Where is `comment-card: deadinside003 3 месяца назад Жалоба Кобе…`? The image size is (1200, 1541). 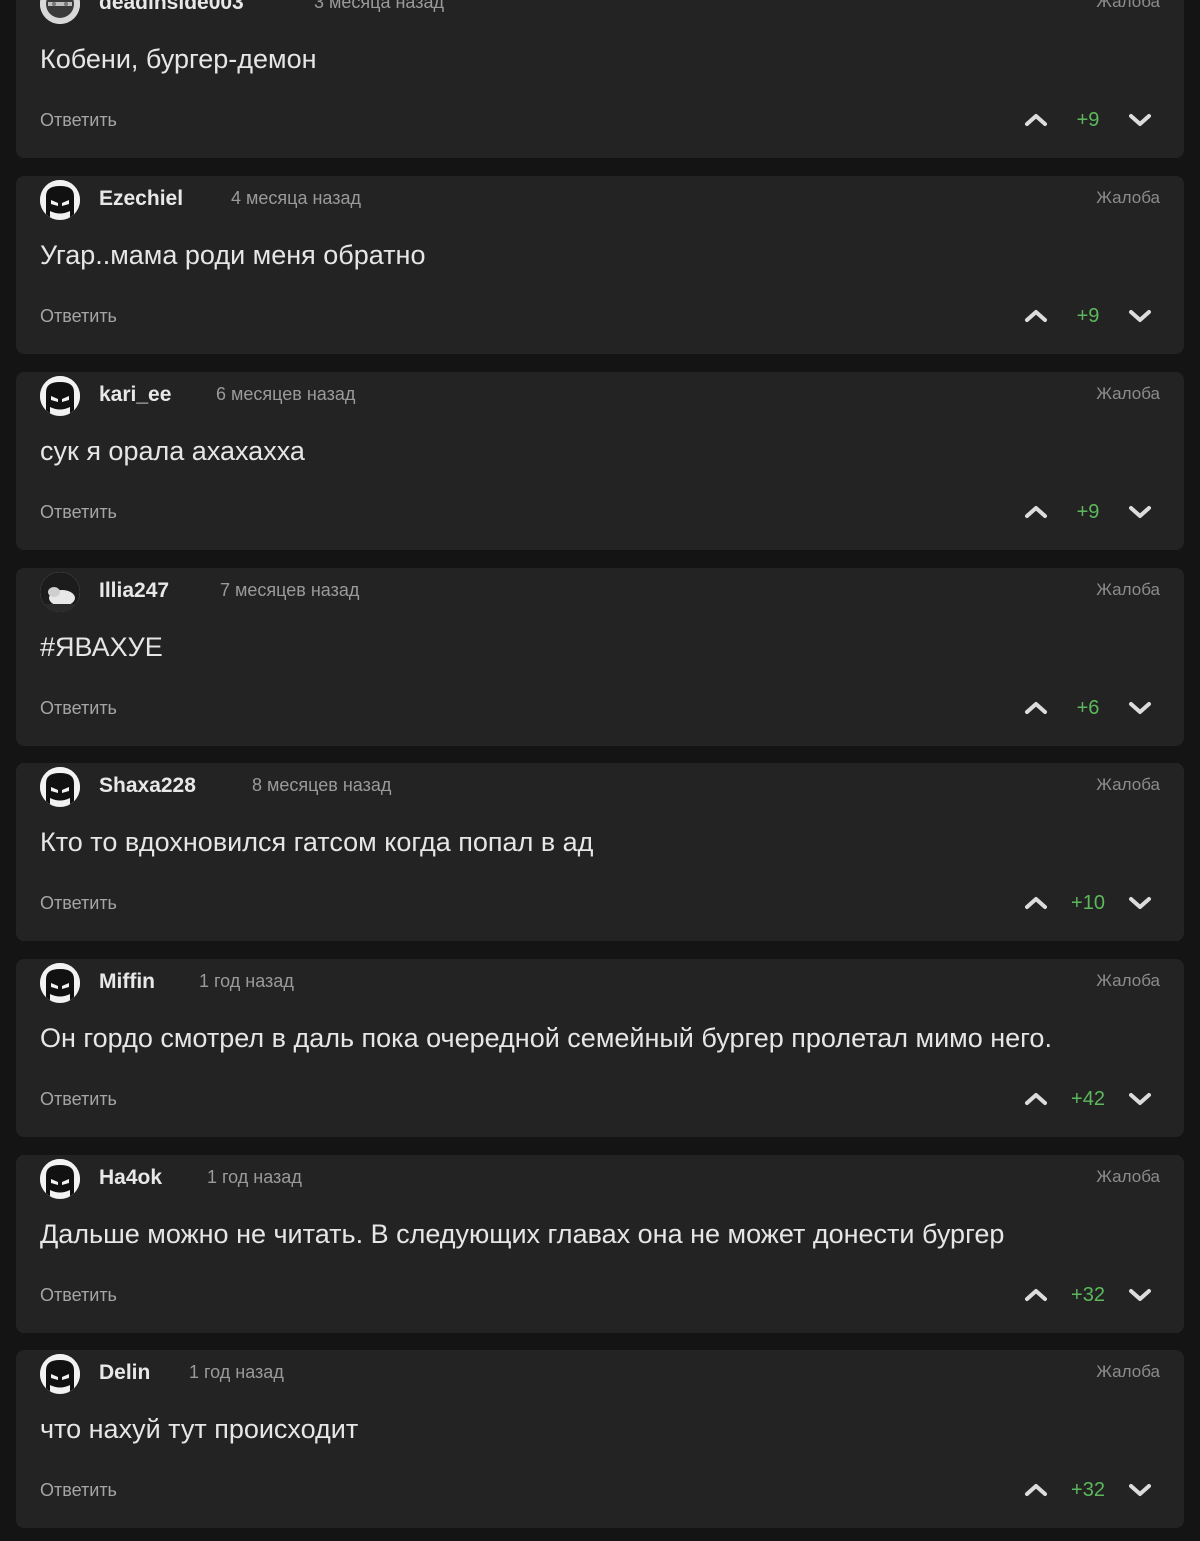
comment-card: deadinside003 3 месяца назад Жалоба Кобе… is located at coordinates (600, 79).